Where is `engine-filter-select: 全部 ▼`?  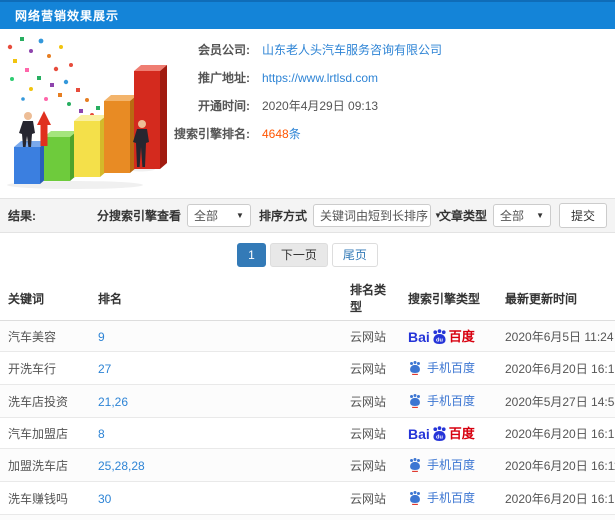 engine-filter-select: 全部 ▼ is located at coordinates (218, 215).